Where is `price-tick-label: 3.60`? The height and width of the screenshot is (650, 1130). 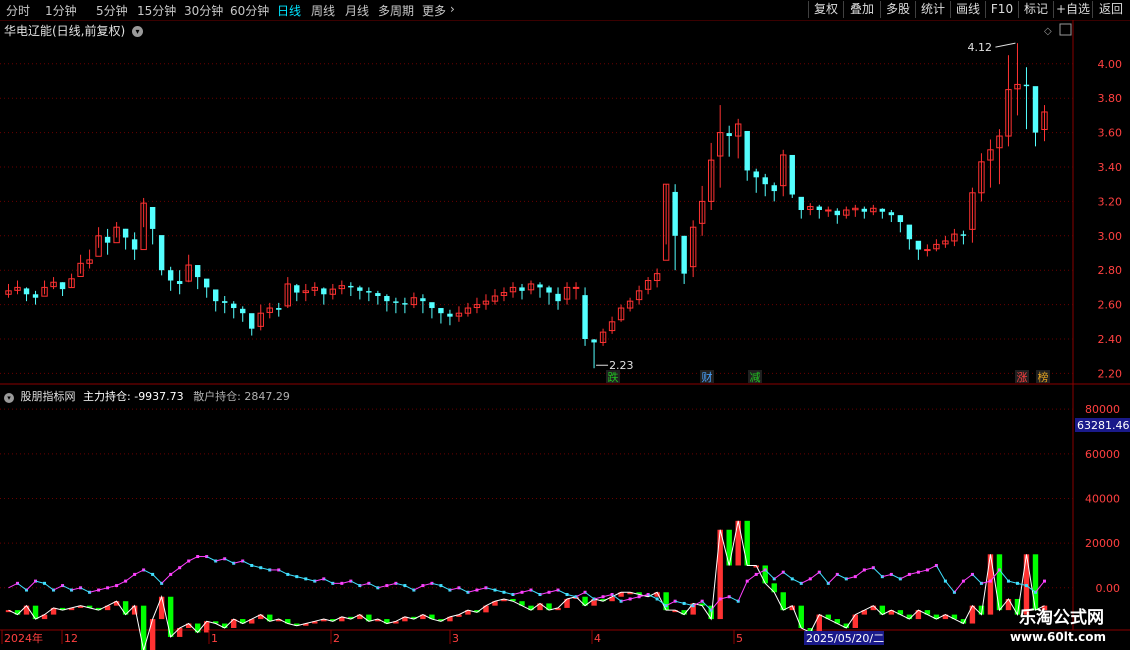
price-tick-label: 3.60 is located at coordinates (1110, 133).